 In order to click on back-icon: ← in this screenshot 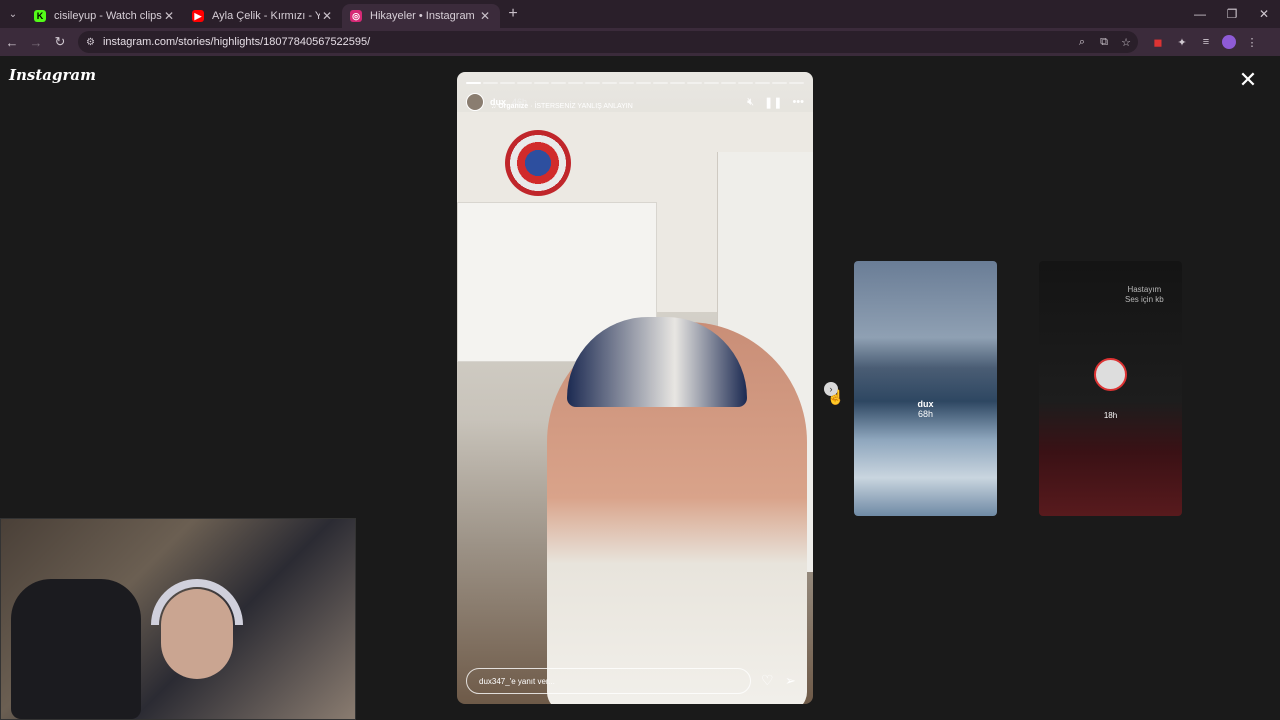, I will do `click(12, 42)`.